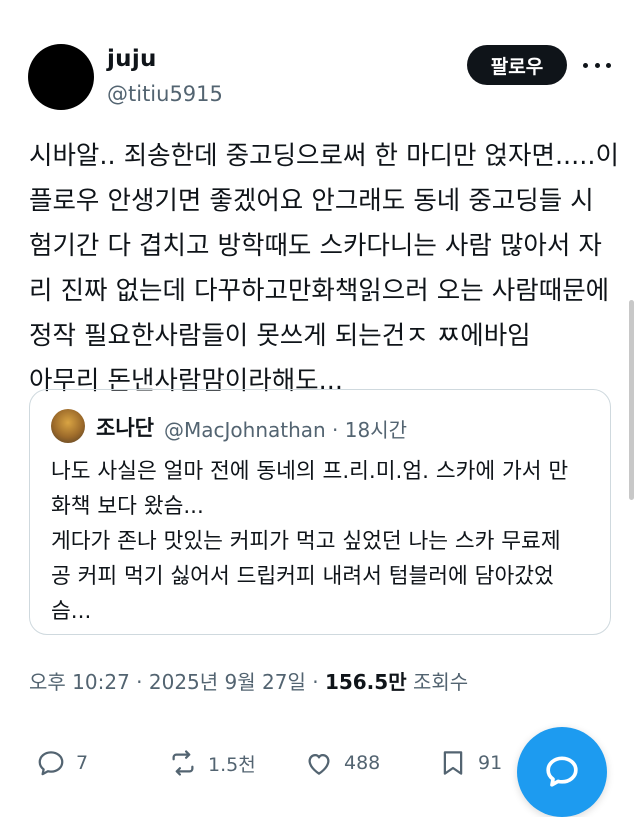 This screenshot has width=640, height=817. Describe the element at coordinates (597, 65) in the screenshot. I see `more-options-icon` at that location.